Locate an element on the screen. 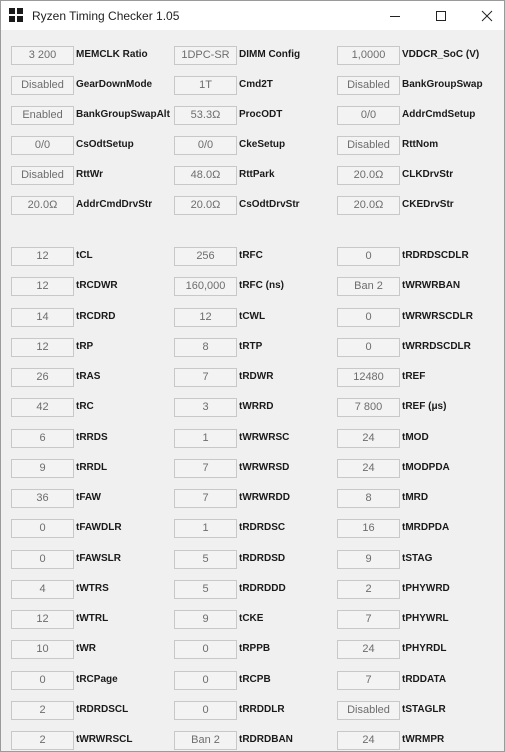 The image size is (505, 752). cmd2t-value: 1T is located at coordinates (205, 85).